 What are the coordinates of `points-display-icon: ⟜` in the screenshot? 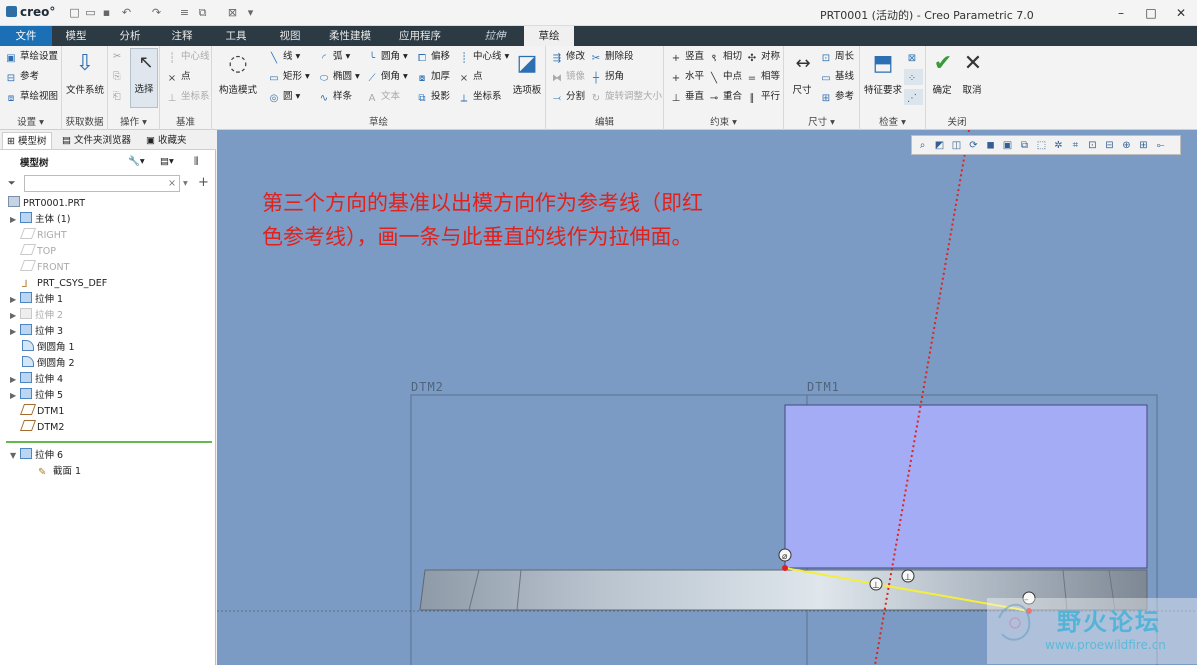 It's located at (1160, 145).